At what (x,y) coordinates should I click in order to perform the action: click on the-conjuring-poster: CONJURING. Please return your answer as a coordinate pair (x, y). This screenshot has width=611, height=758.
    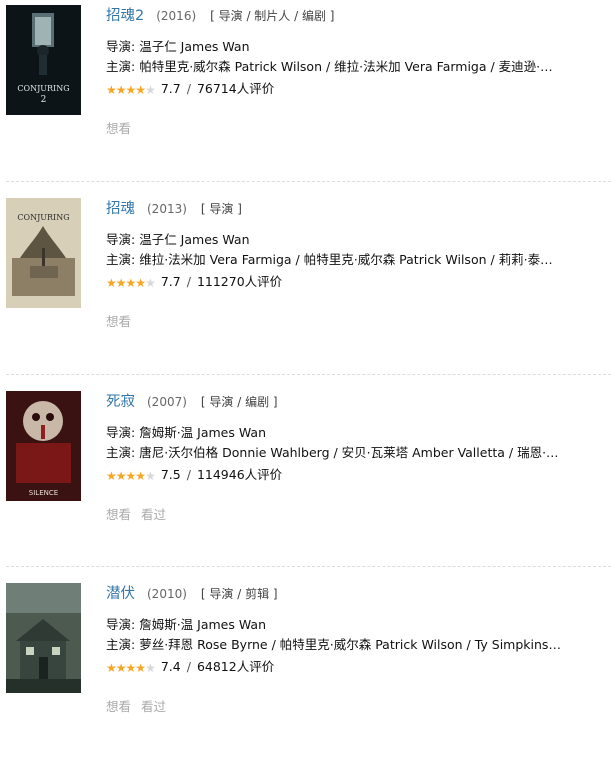
    Looking at the image, I should click on (43, 253).